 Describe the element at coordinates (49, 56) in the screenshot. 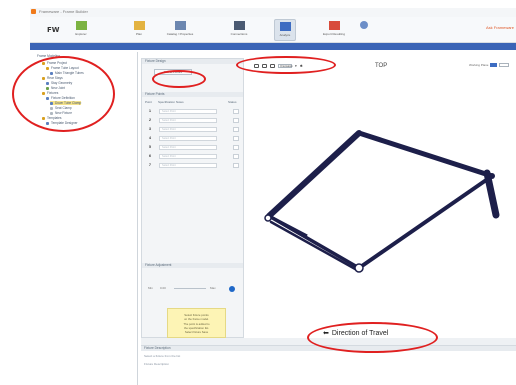

I see `tree-heading-label: Frame Modeling` at that location.